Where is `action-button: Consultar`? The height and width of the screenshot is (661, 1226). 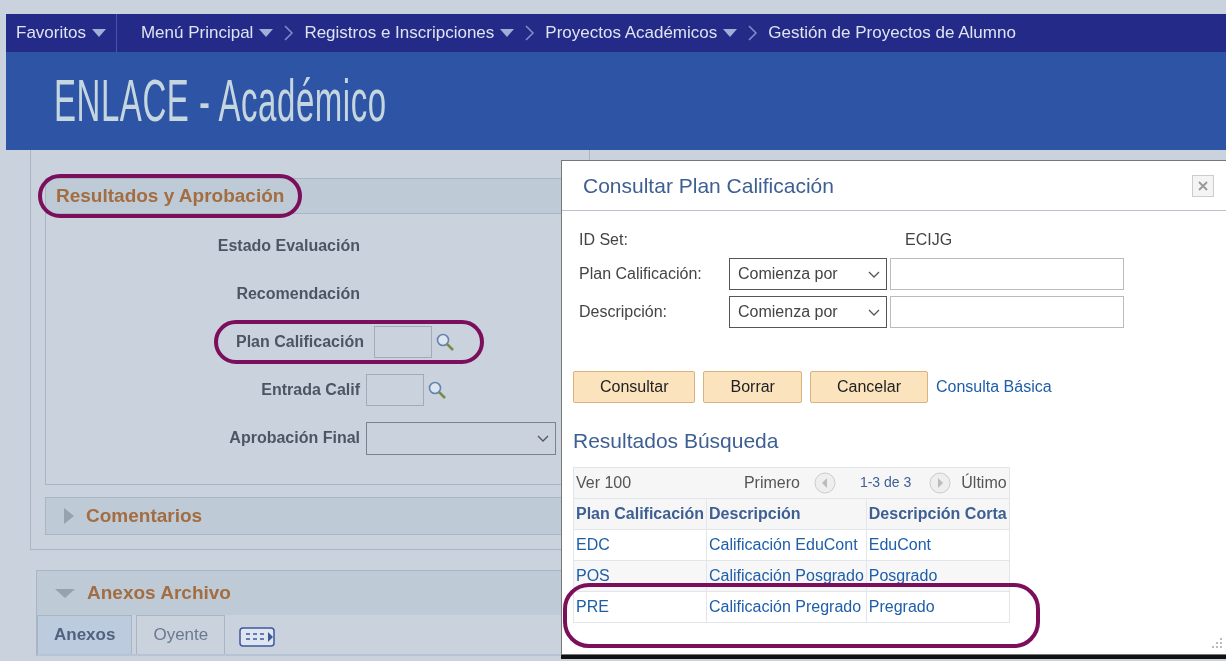
action-button: Consultar is located at coordinates (634, 387).